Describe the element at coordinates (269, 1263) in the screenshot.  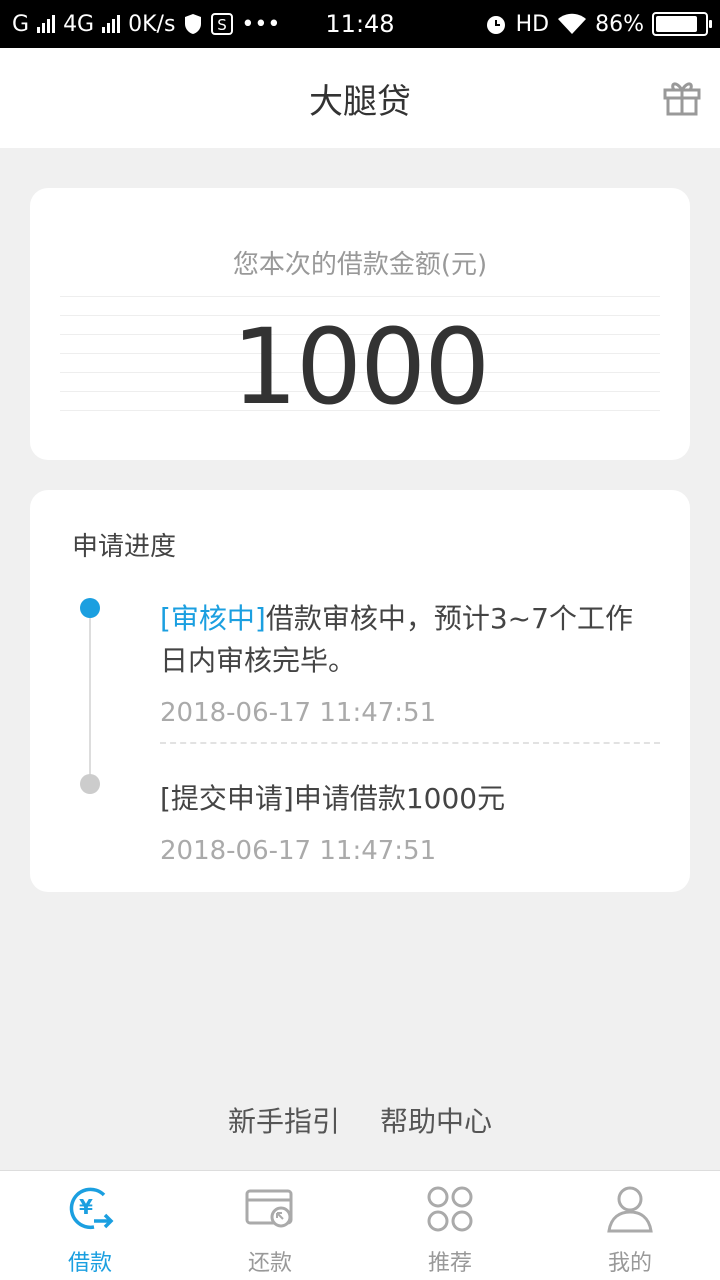
I see `nav-label: 还款` at that location.